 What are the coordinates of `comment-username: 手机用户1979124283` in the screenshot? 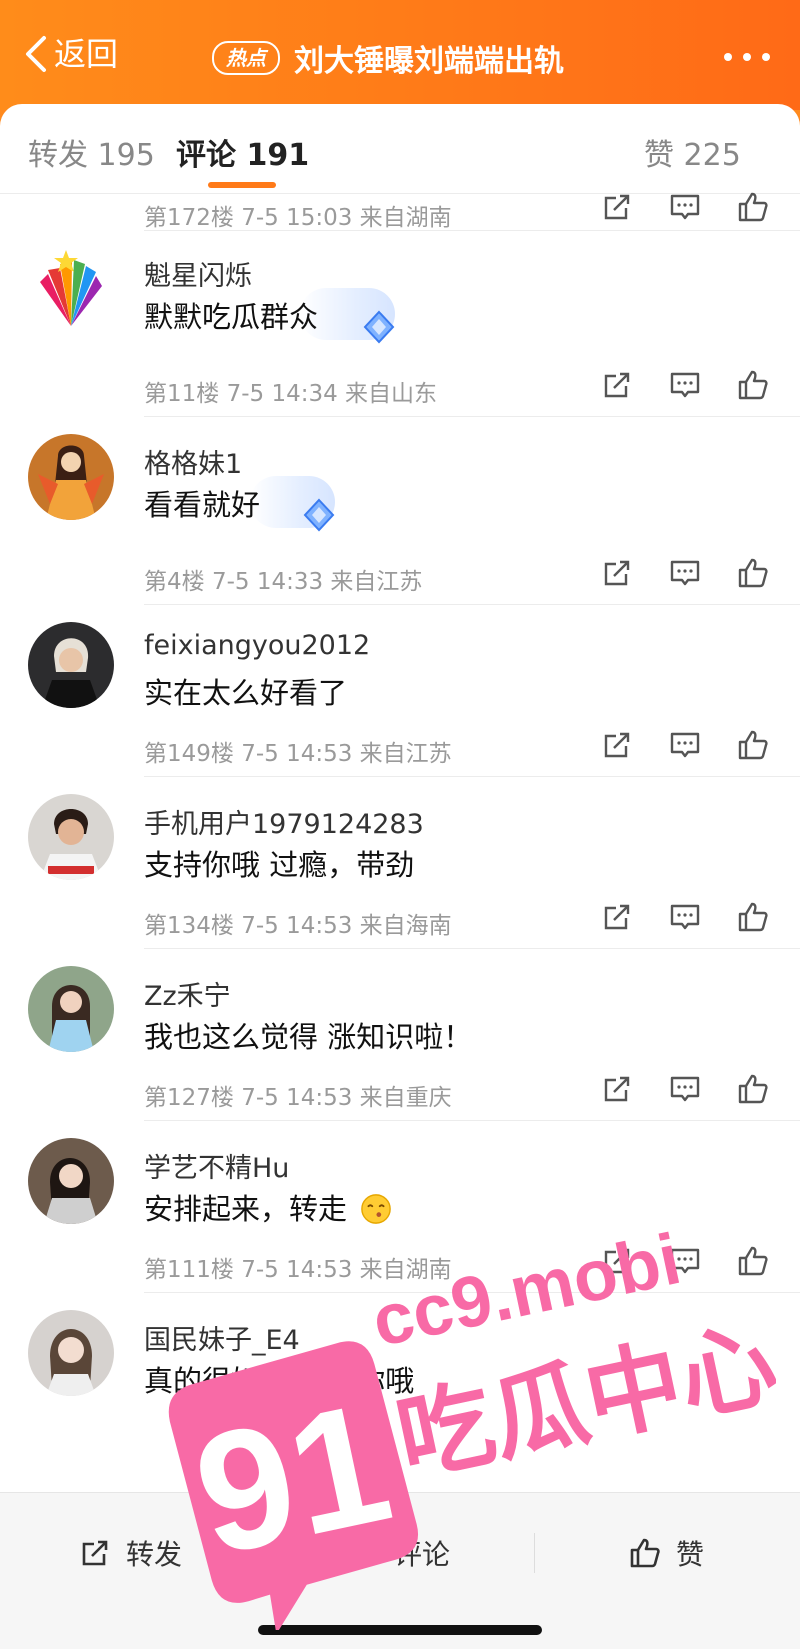 It's located at (284, 821).